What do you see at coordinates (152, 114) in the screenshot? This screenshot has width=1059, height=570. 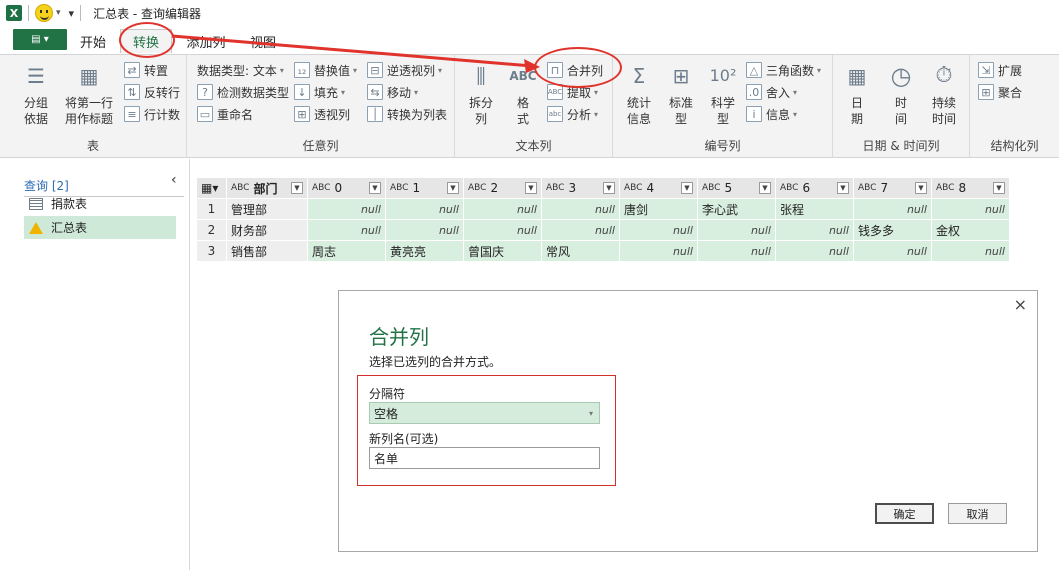 I see `count-rows-button: ≡ 行计数` at bounding box center [152, 114].